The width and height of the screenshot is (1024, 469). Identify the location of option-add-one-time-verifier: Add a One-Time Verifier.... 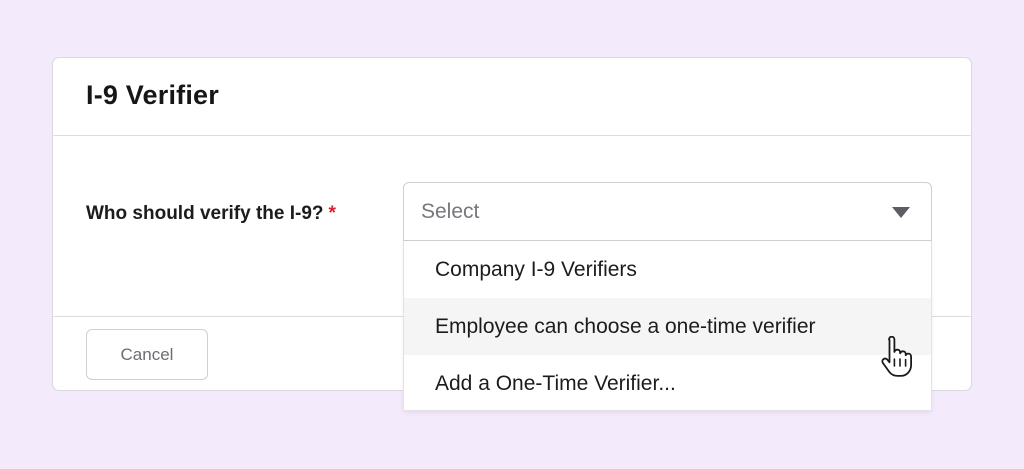
(667, 383).